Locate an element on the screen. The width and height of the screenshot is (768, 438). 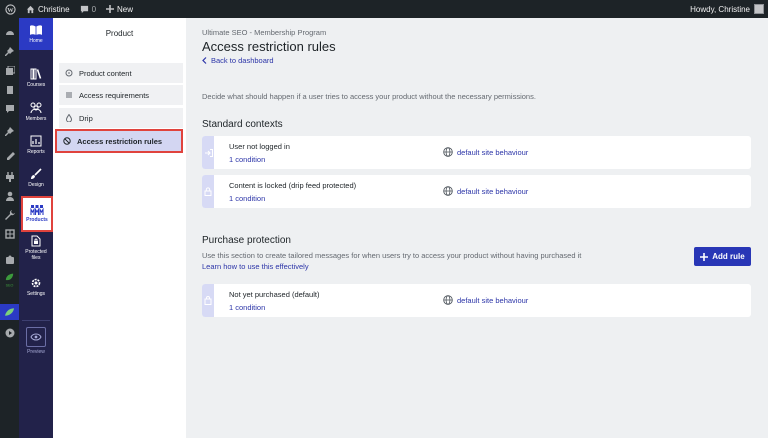
preview-box is located at coordinates (36, 337).